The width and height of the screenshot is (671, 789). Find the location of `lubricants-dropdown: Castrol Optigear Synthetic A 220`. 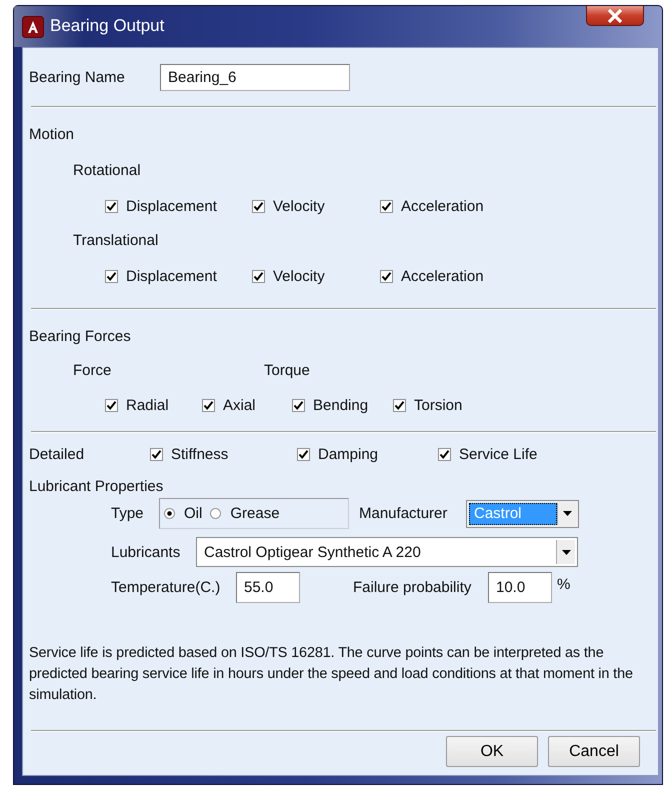

lubricants-dropdown: Castrol Optigear Synthetic A 220 is located at coordinates (387, 552).